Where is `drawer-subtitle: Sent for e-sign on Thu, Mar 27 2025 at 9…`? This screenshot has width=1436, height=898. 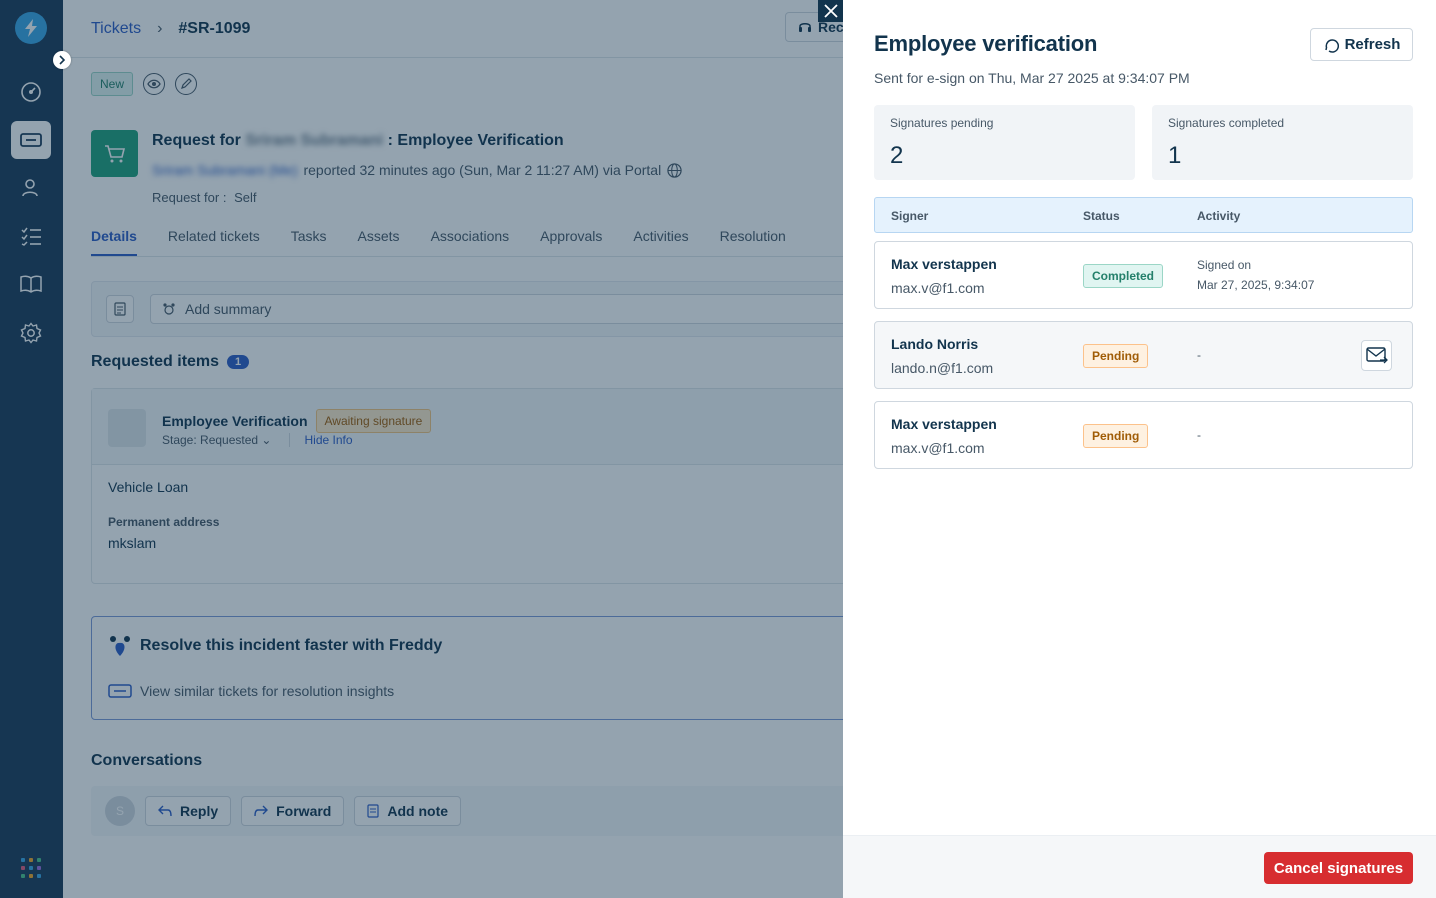
drawer-subtitle: Sent for e-sign on Thu, Mar 27 2025 at 9… is located at coordinates (1032, 78).